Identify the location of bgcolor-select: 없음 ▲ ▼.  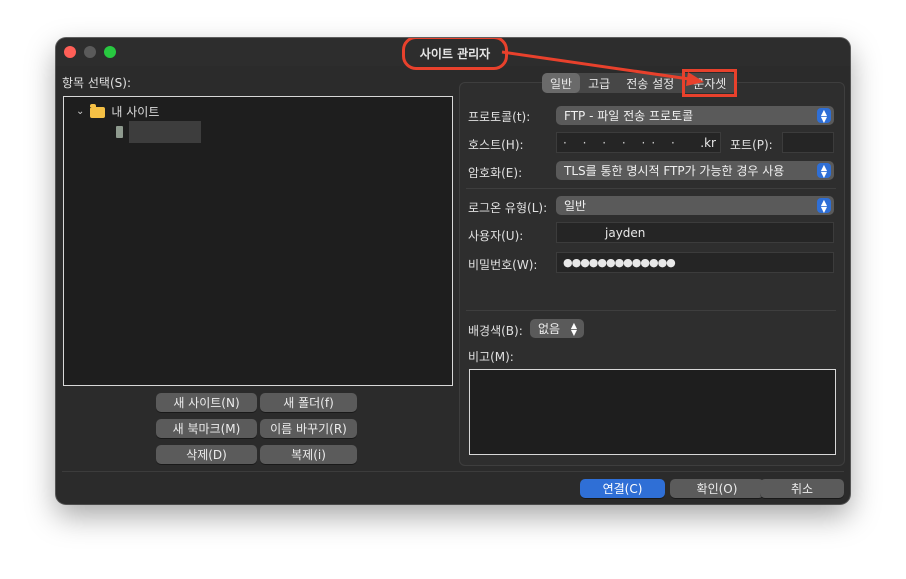
(557, 328).